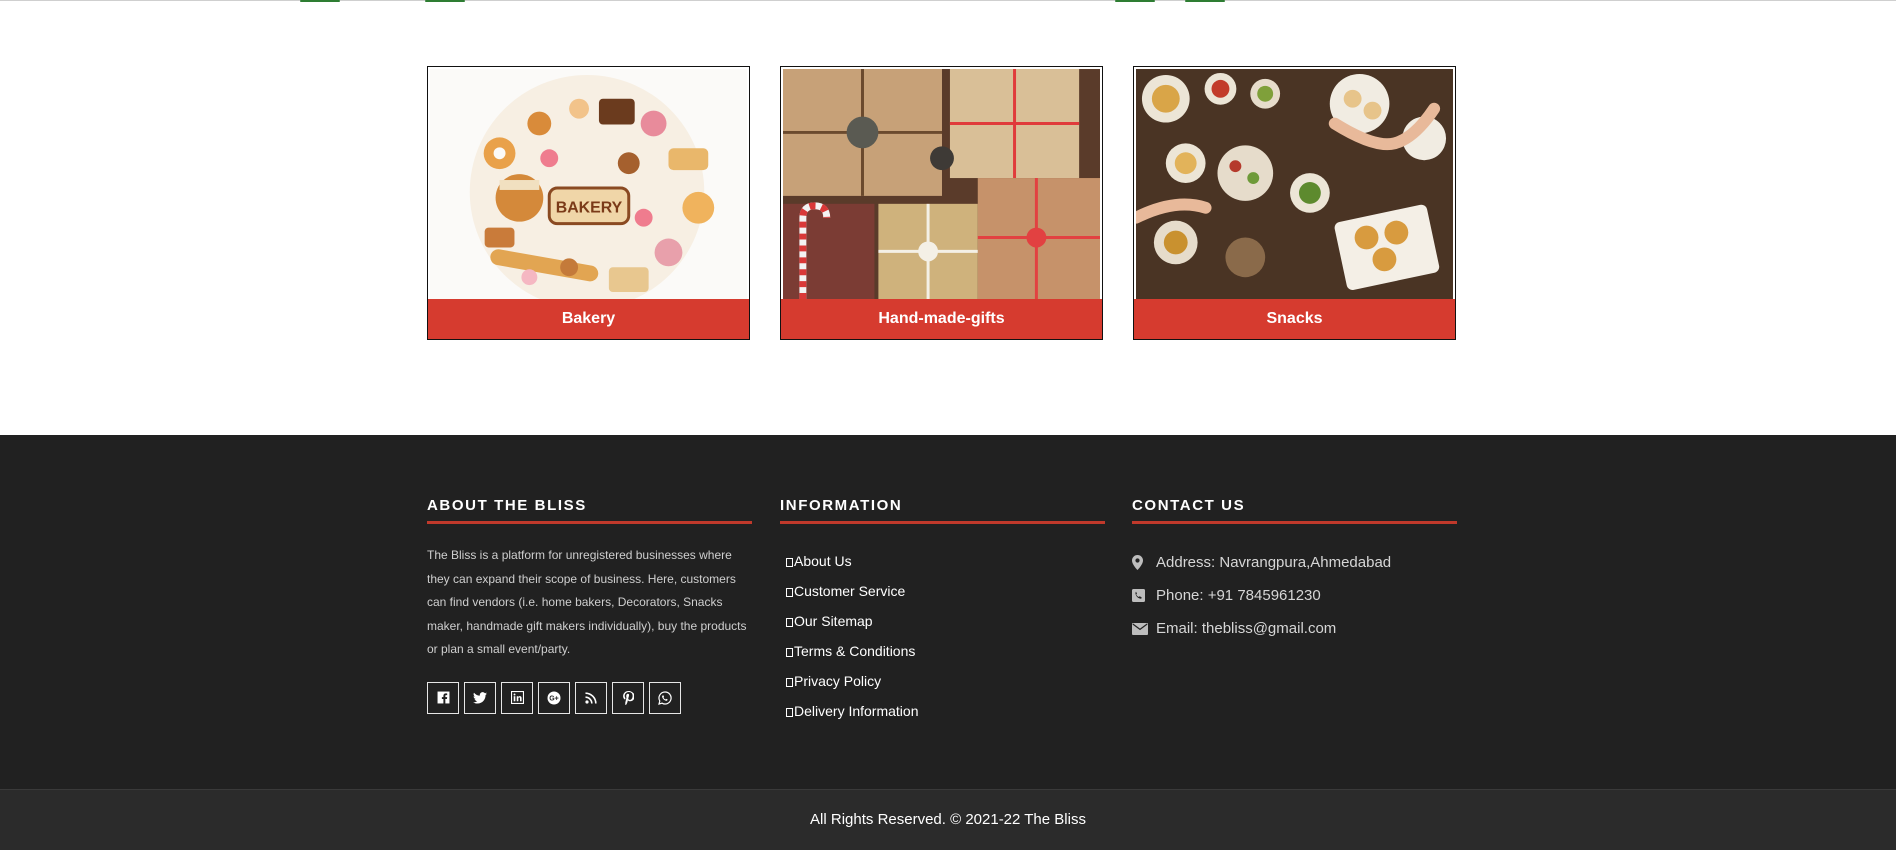 This screenshot has width=1896, height=850. I want to click on copyright-text: All Rights Reserved. © 2021-22 The Bliss, so click(948, 819).